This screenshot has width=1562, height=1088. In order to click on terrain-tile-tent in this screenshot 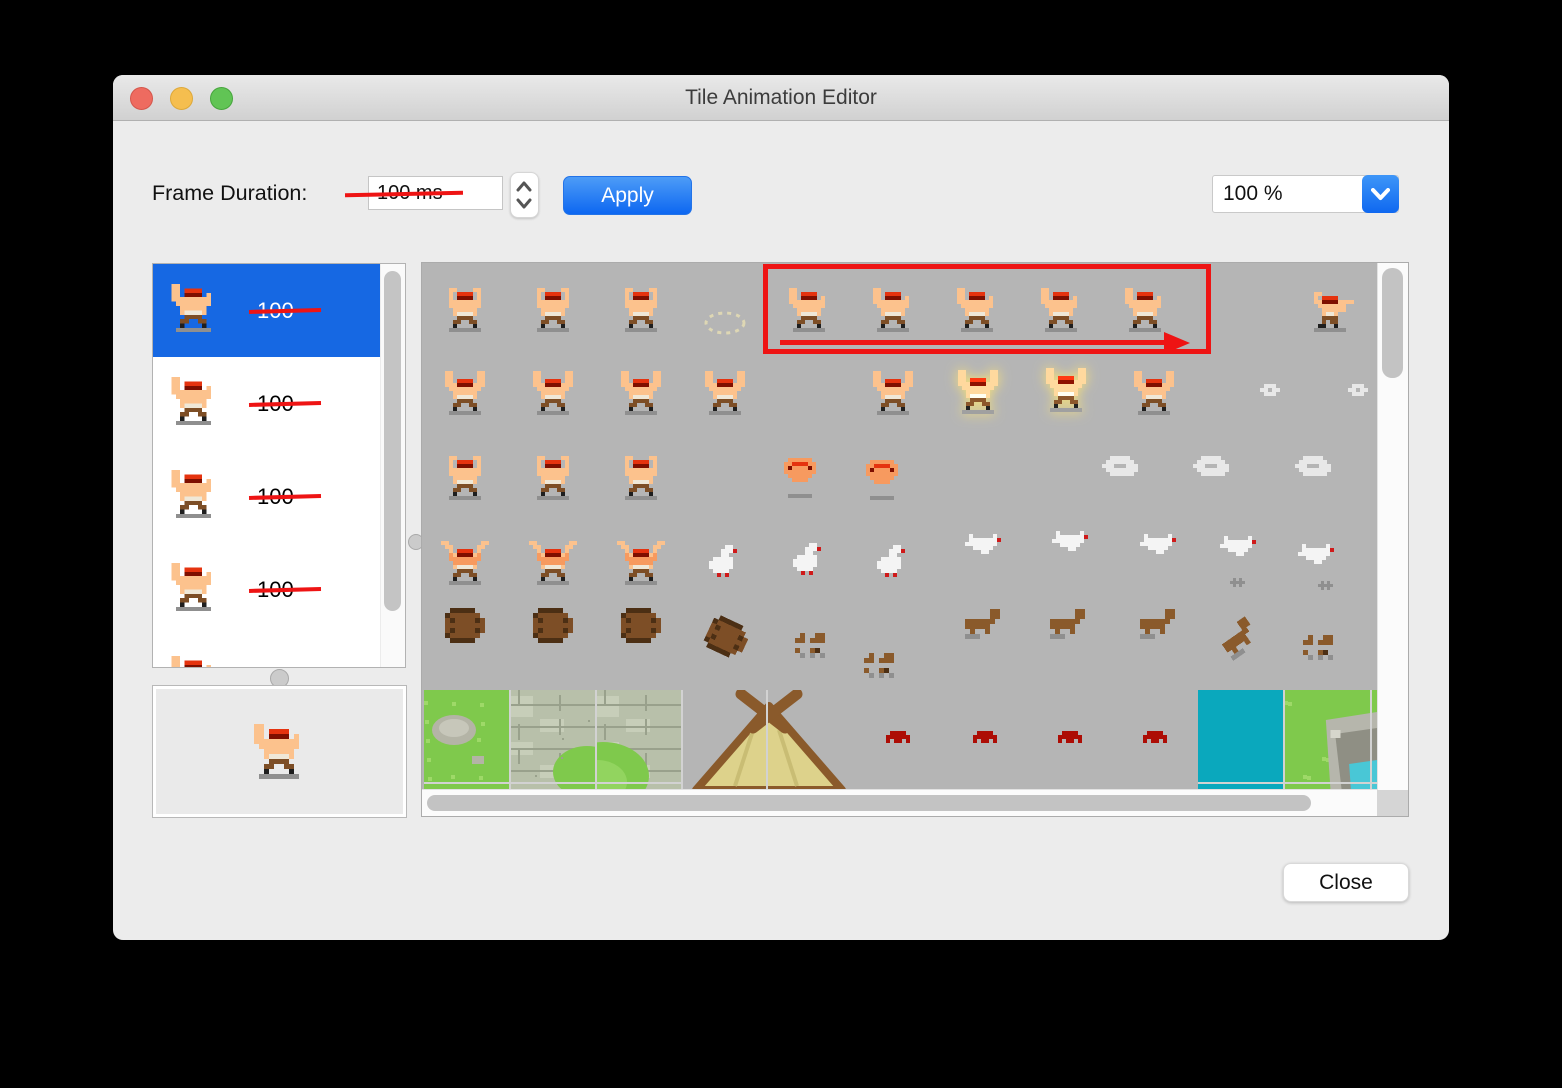, I will do `click(769, 740)`.